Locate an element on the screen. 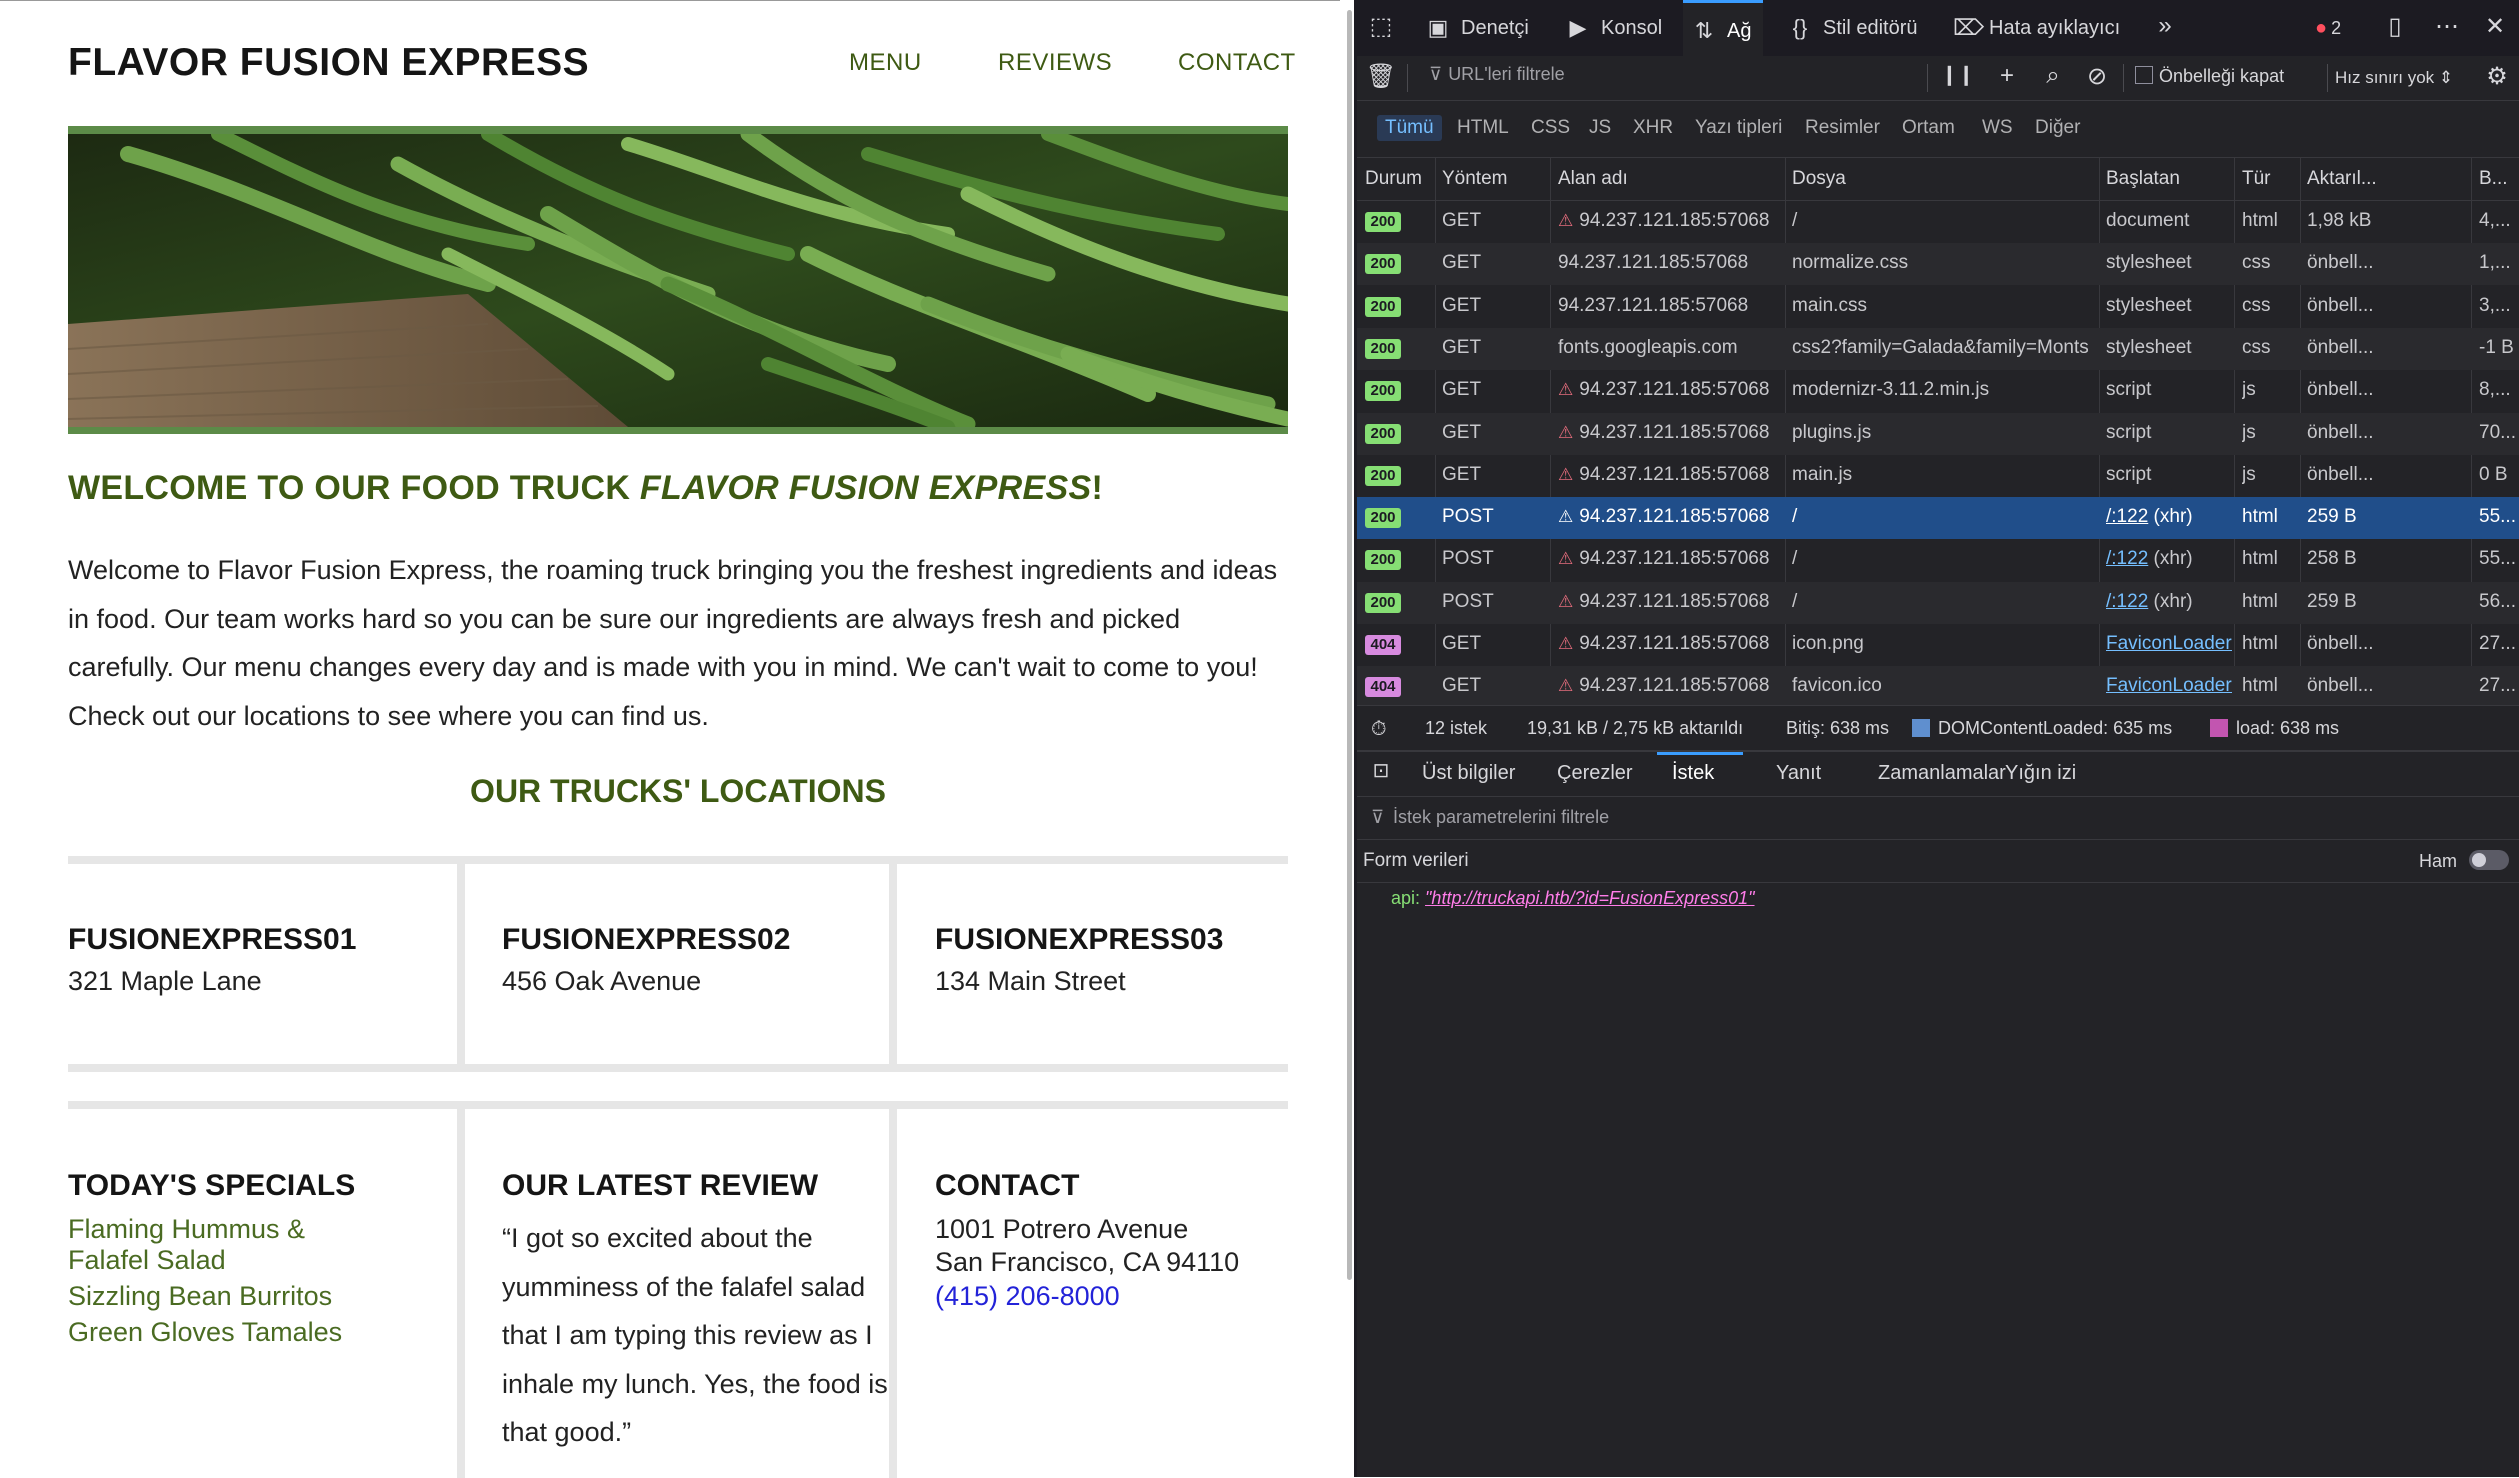 This screenshot has height=1478, width=2519. initiator-text: script is located at coordinates (2129, 432).